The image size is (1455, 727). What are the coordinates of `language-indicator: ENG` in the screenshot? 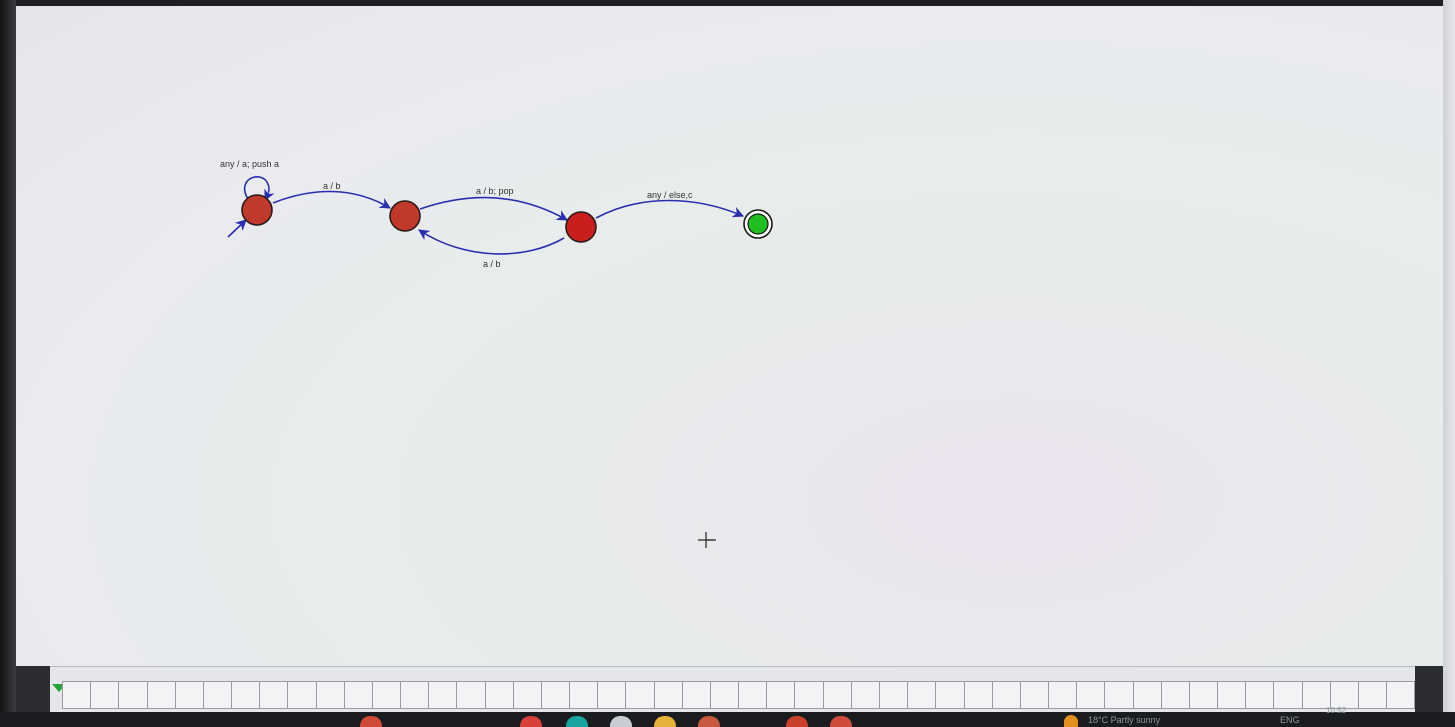 It's located at (1290, 720).